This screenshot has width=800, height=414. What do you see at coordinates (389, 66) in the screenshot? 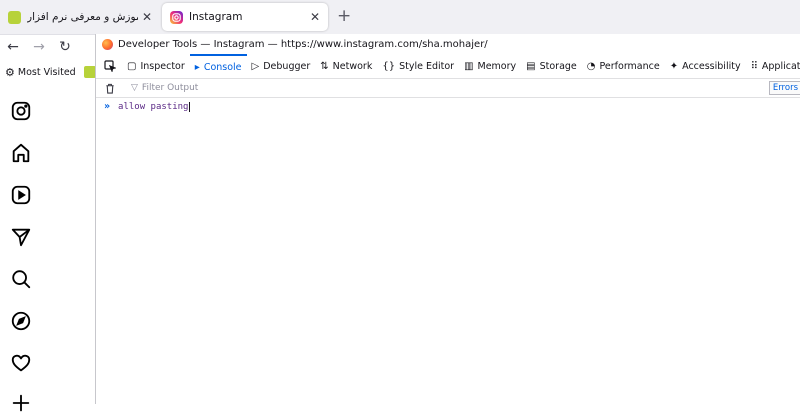
I see `style-editor-icon: {}` at bounding box center [389, 66].